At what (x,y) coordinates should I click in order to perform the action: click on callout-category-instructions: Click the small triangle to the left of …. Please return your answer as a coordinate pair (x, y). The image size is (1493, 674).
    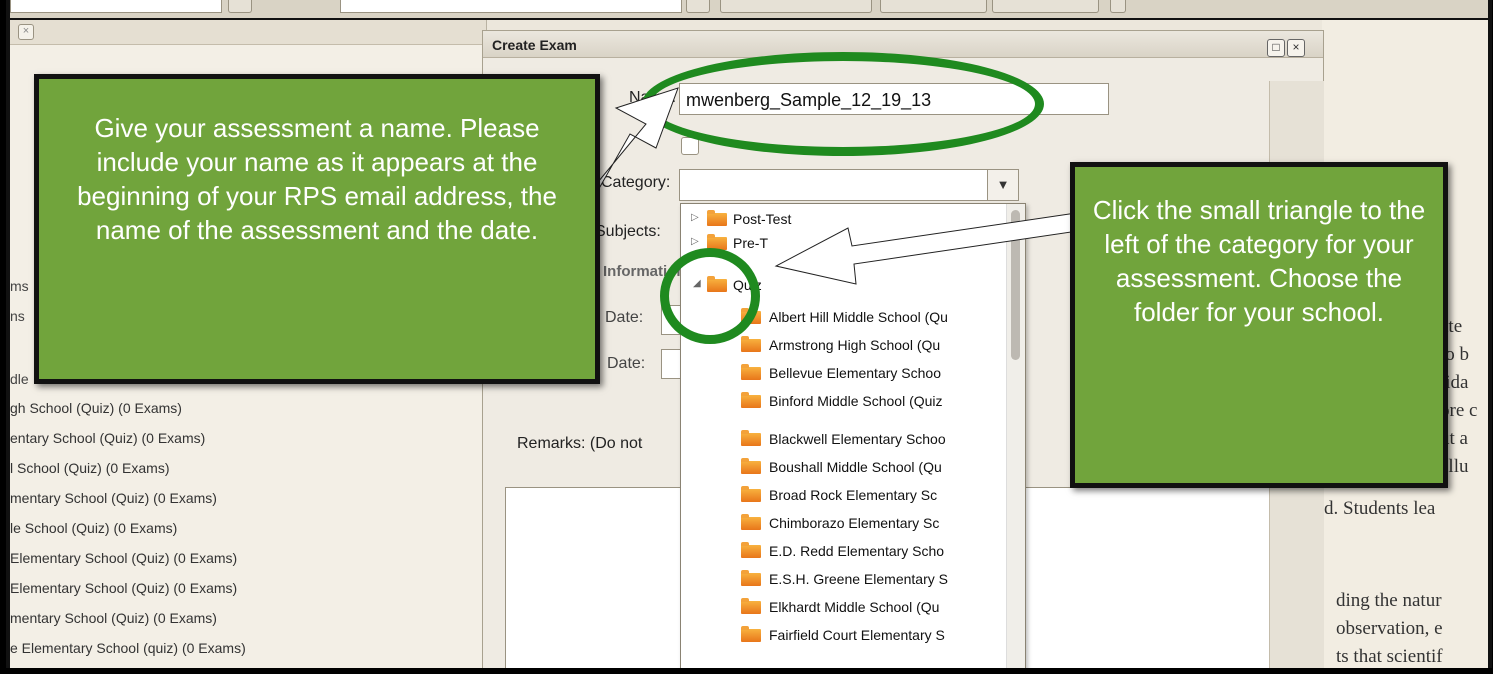
    Looking at the image, I should click on (1259, 325).